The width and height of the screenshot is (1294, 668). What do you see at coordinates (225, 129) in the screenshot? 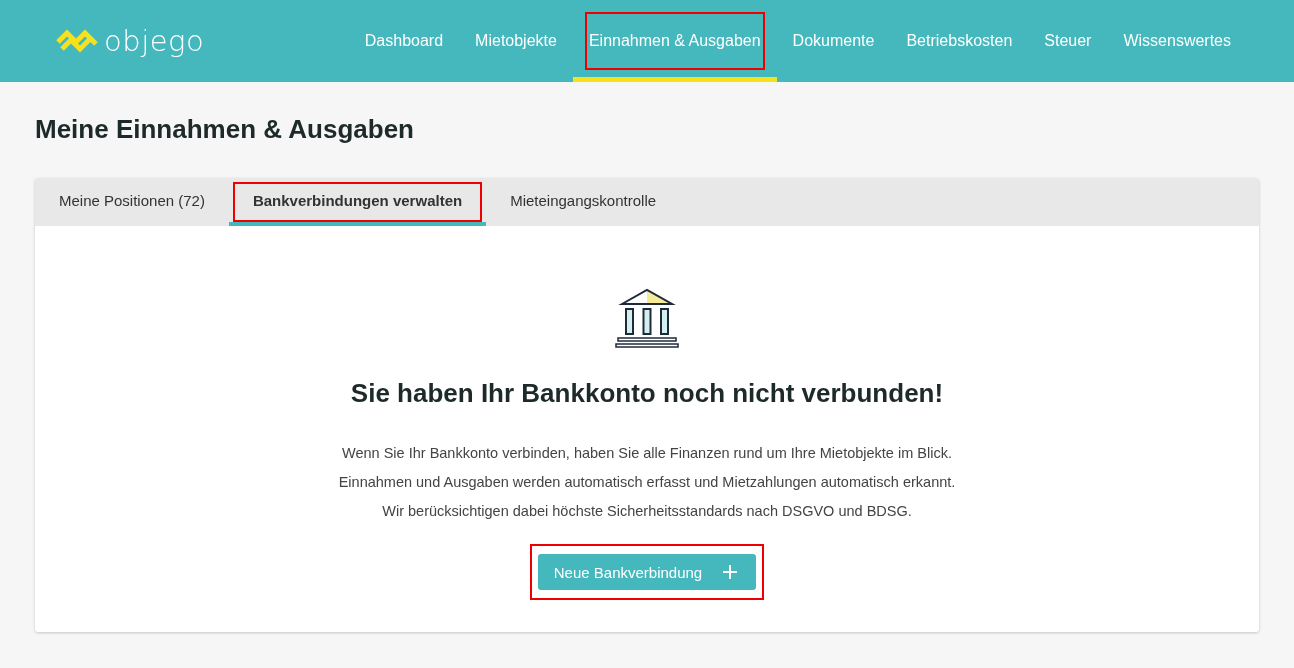
I see `page-title: Meine Einnahmen & Ausgaben` at bounding box center [225, 129].